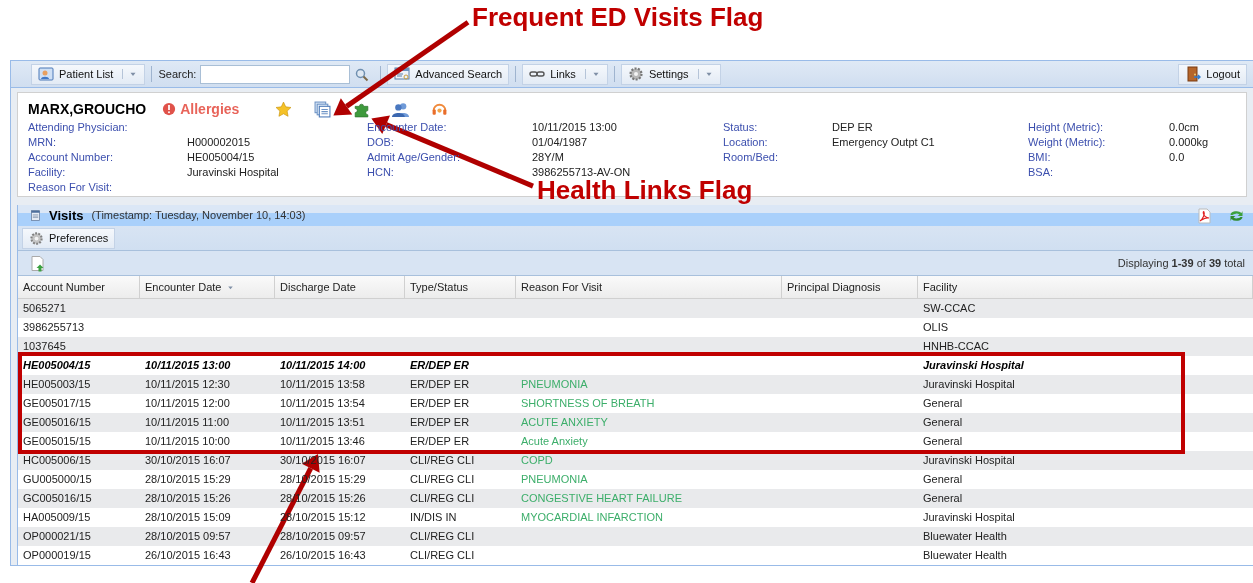 This screenshot has height=583, width=1253. What do you see at coordinates (635, 308) in the screenshot?
I see `table-row: 5065271 SW-CCAC` at bounding box center [635, 308].